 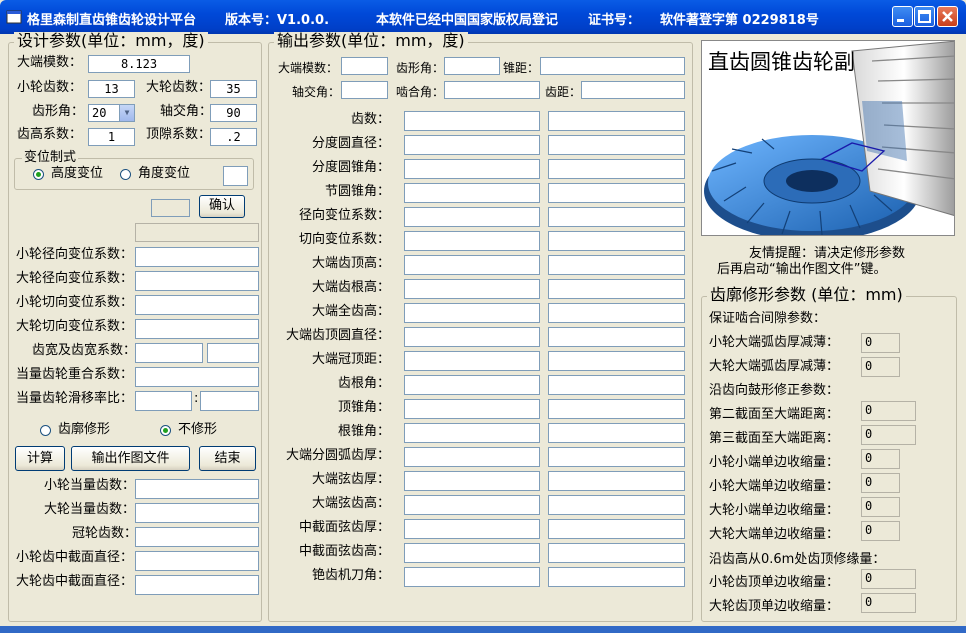 What do you see at coordinates (880, 483) in the screenshot?
I see `pinion-big-end-input: 0` at bounding box center [880, 483].